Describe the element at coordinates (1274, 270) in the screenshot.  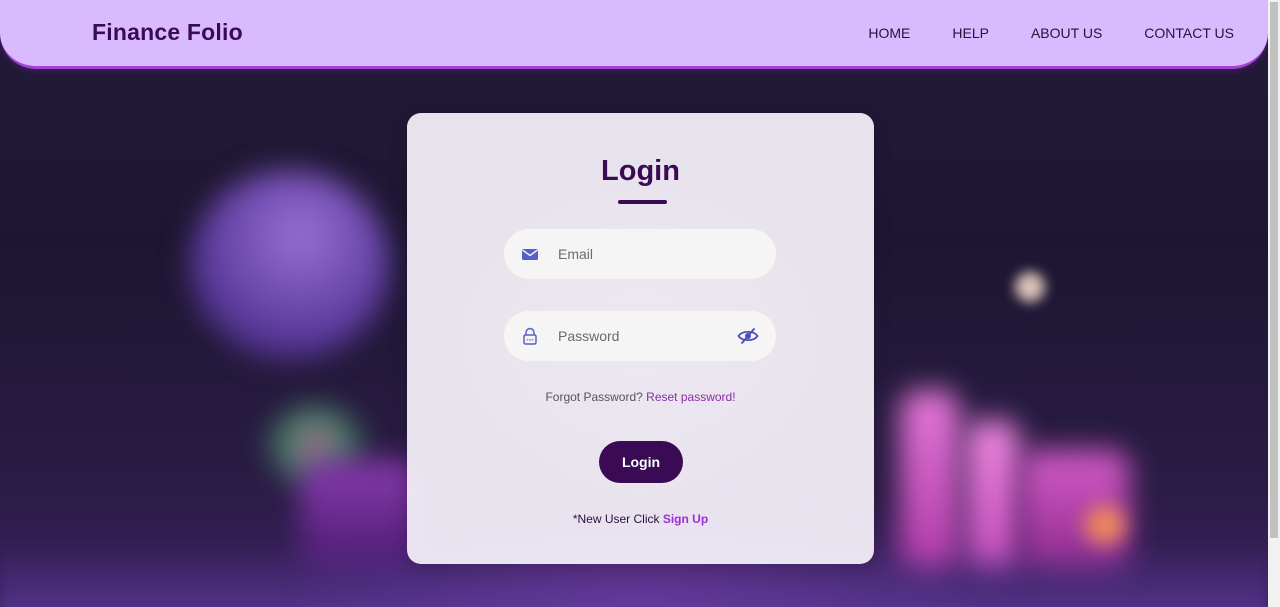
I see `scrollbar-thumb` at that location.